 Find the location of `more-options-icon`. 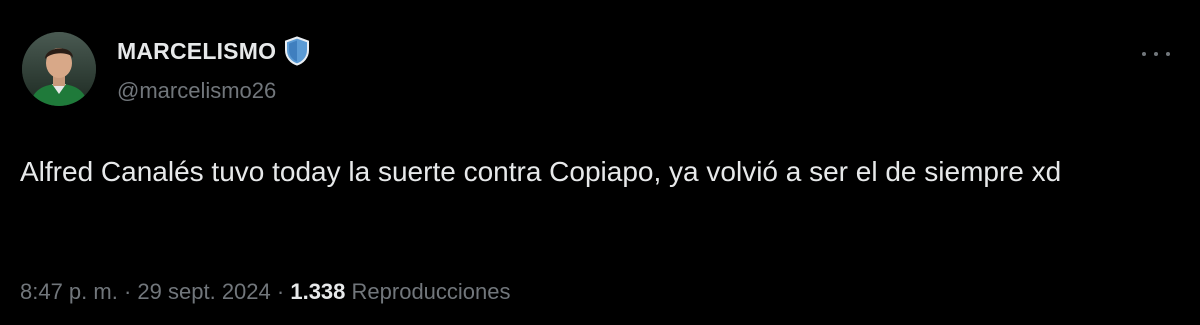

more-options-icon is located at coordinates (1156, 54).